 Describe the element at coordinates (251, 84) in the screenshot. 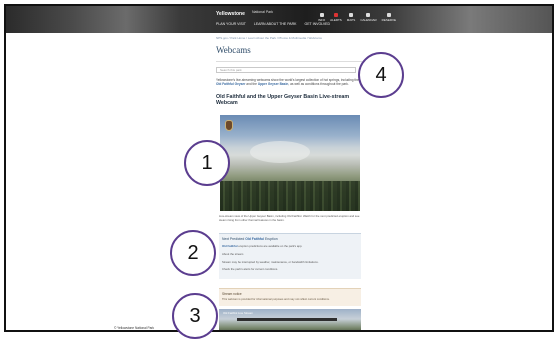

I see `intro-text-2: and the` at that location.